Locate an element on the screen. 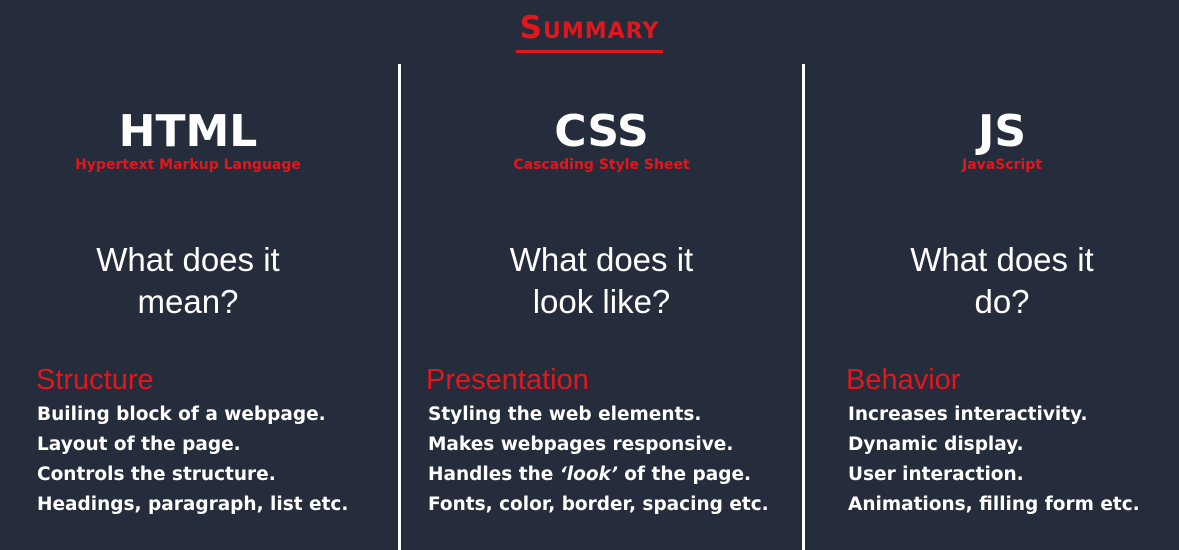 Image resolution: width=1179 pixels, height=550 pixels. list-item: Makes webpages responsive. is located at coordinates (581, 444).